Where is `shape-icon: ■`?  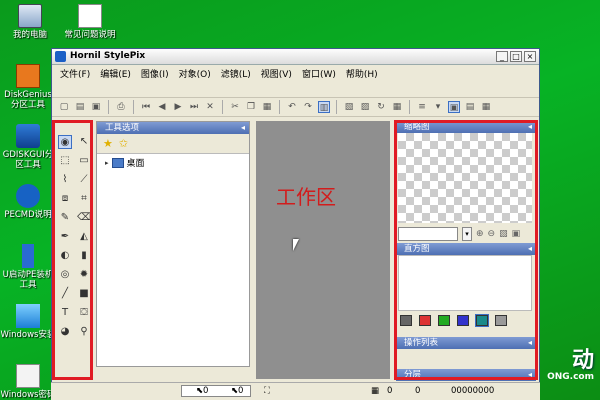 shape-icon: ■ is located at coordinates (84, 294).